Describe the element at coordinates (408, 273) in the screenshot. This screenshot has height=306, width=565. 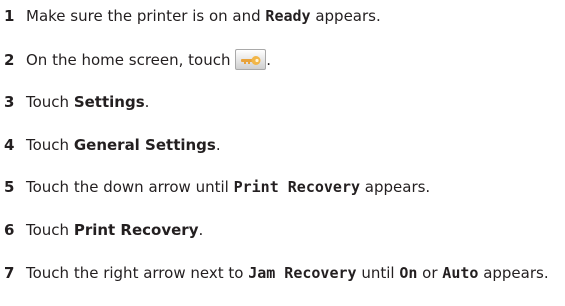
I see `on-option: On` at that location.